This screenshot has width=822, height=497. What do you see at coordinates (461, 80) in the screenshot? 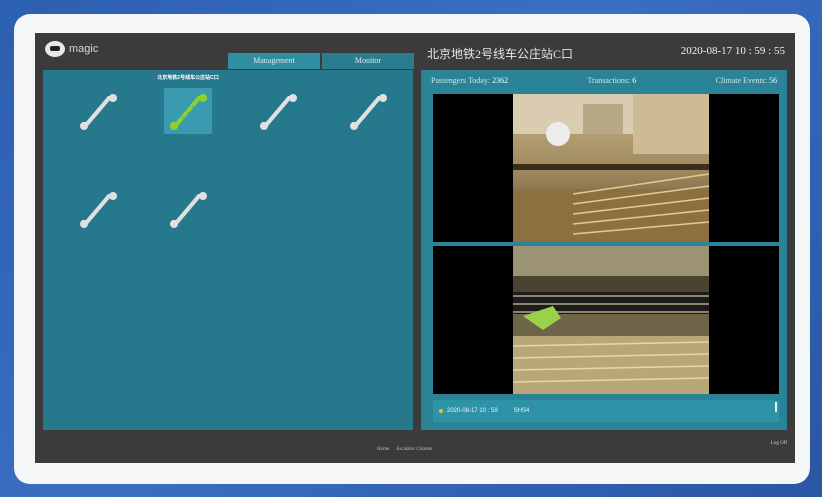
I see `stat-label: Passengers Today:` at bounding box center [461, 80].